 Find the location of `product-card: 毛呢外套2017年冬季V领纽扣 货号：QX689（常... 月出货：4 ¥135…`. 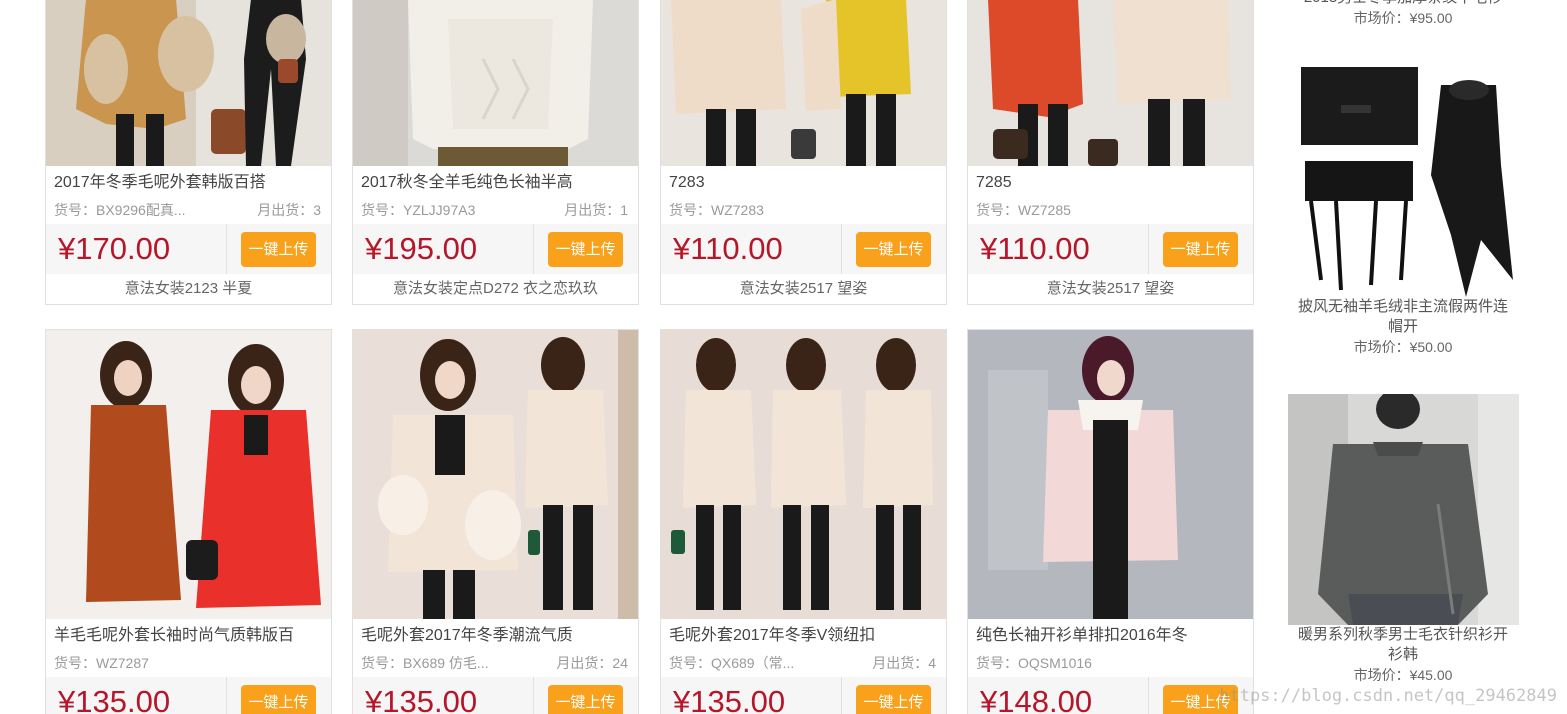

product-card: 毛呢外套2017年冬季V领纽扣 货号：QX689（常... 月出货：4 ¥135… is located at coordinates (803, 521).